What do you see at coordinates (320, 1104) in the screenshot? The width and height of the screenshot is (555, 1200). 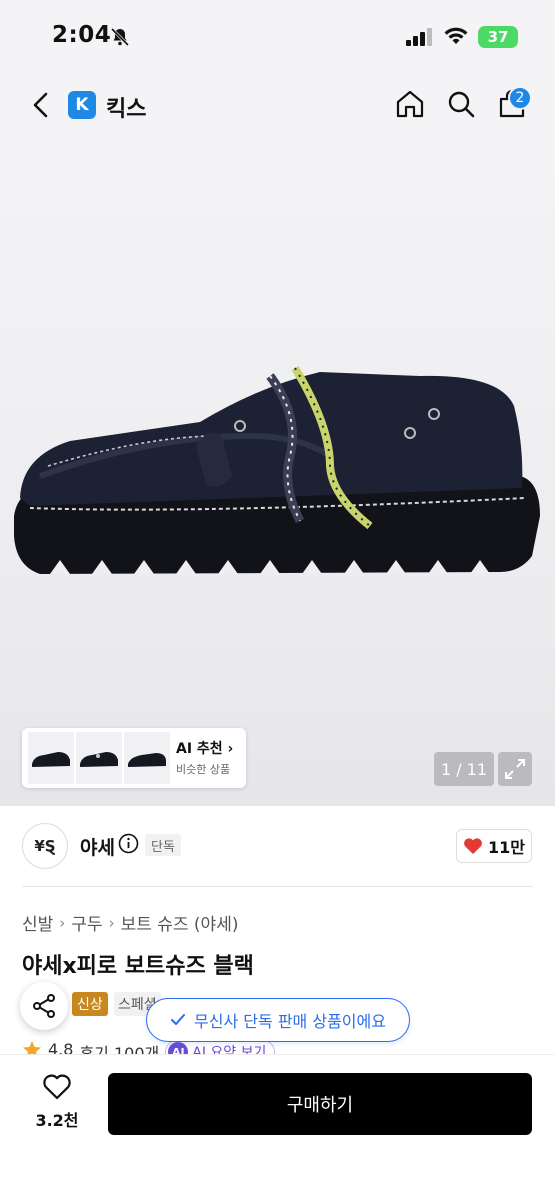 I see `buy-button: 구매하기` at bounding box center [320, 1104].